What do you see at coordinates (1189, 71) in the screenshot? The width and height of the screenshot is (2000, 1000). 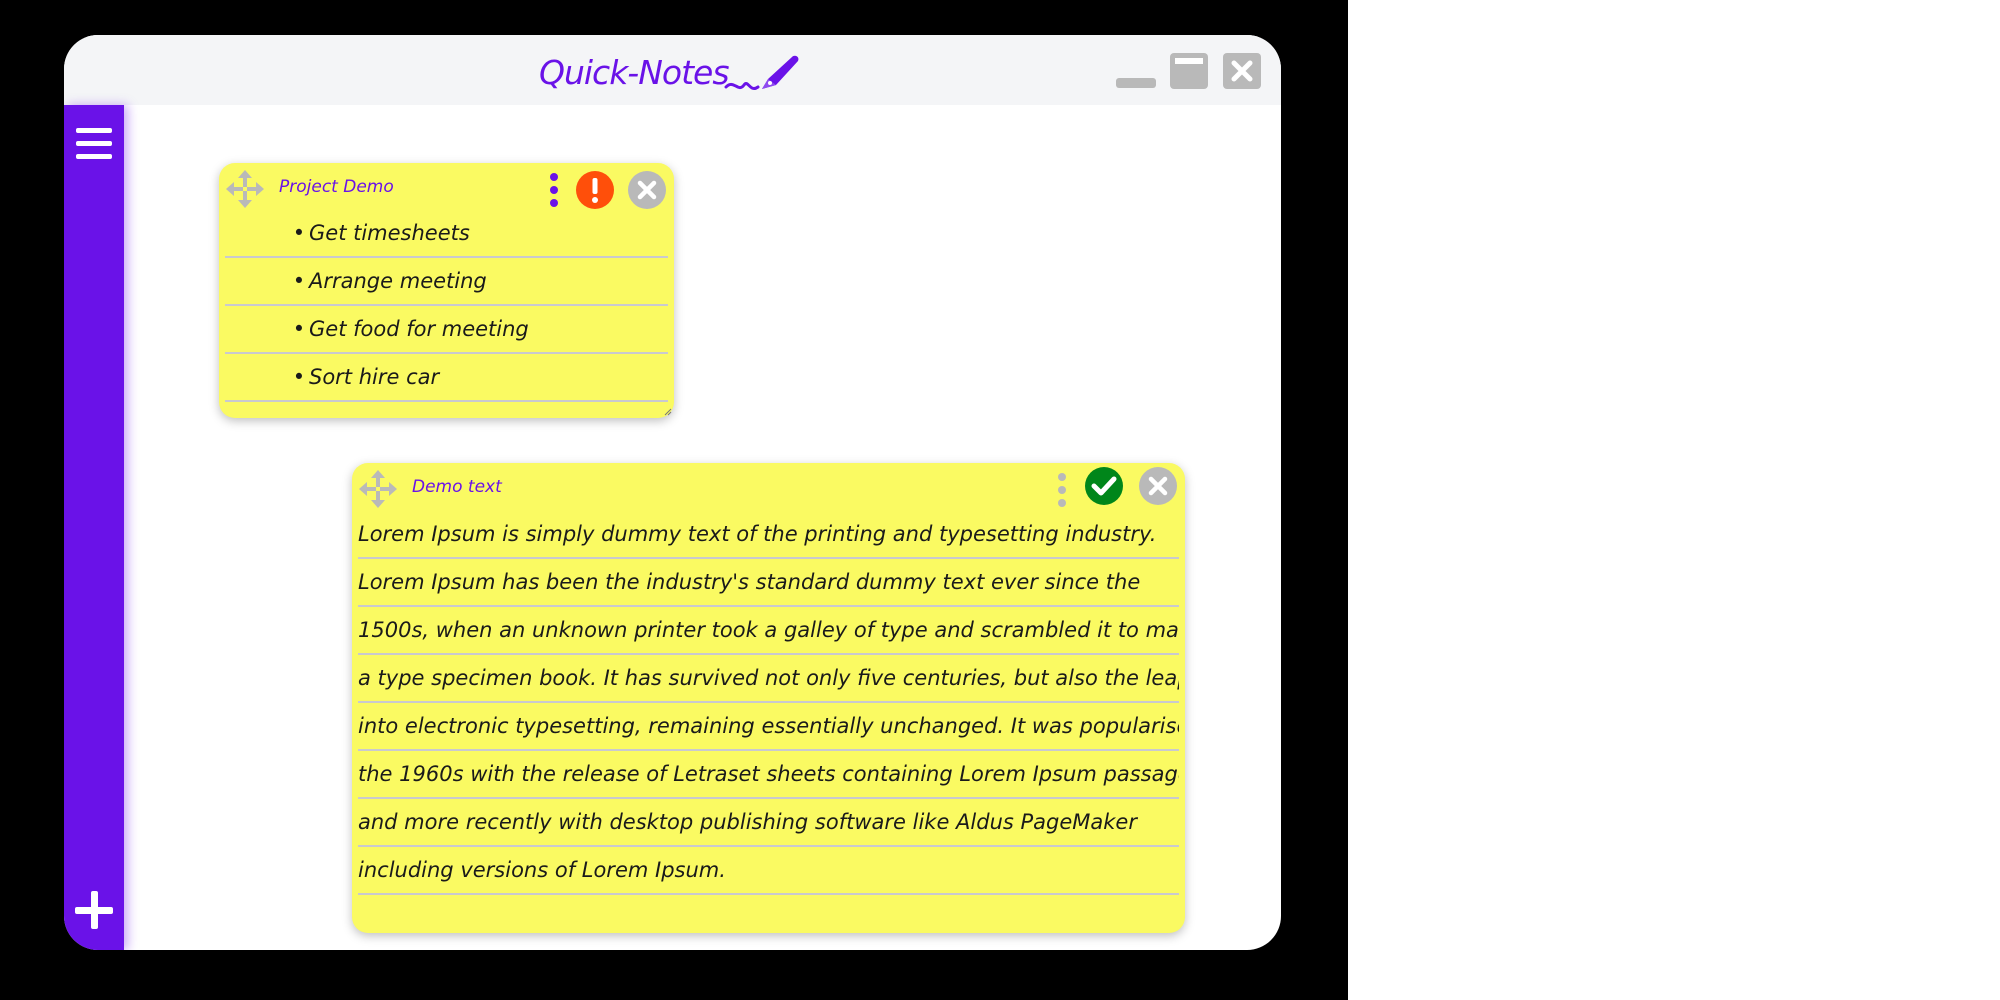 I see `maximize-button` at bounding box center [1189, 71].